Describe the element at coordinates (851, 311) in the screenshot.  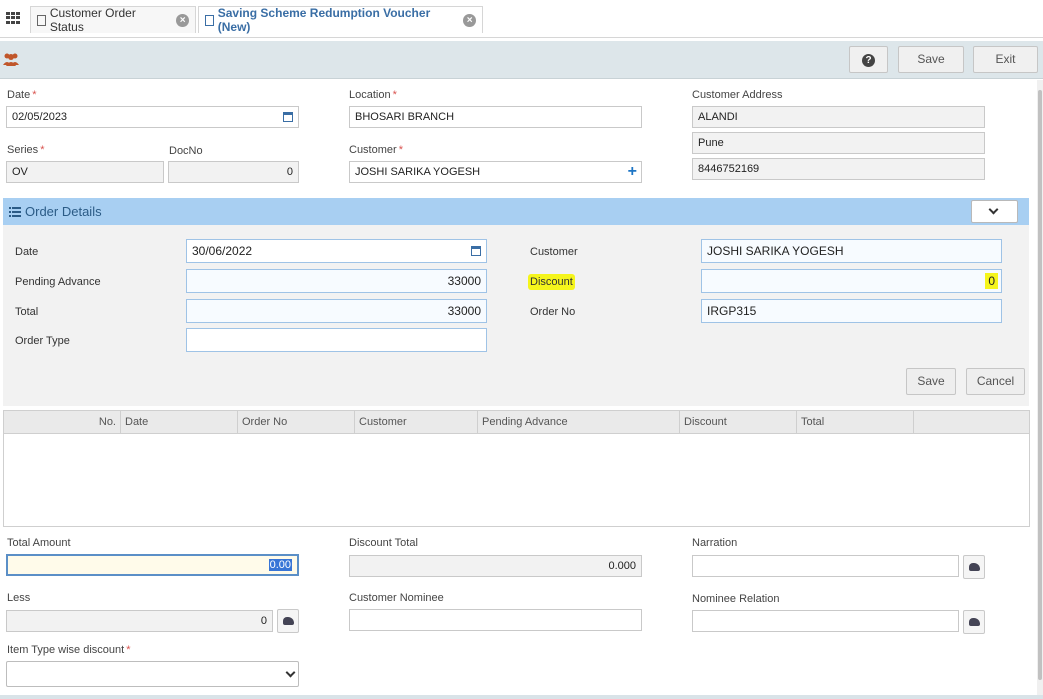
I see `order-no-field: IRGP315` at that location.